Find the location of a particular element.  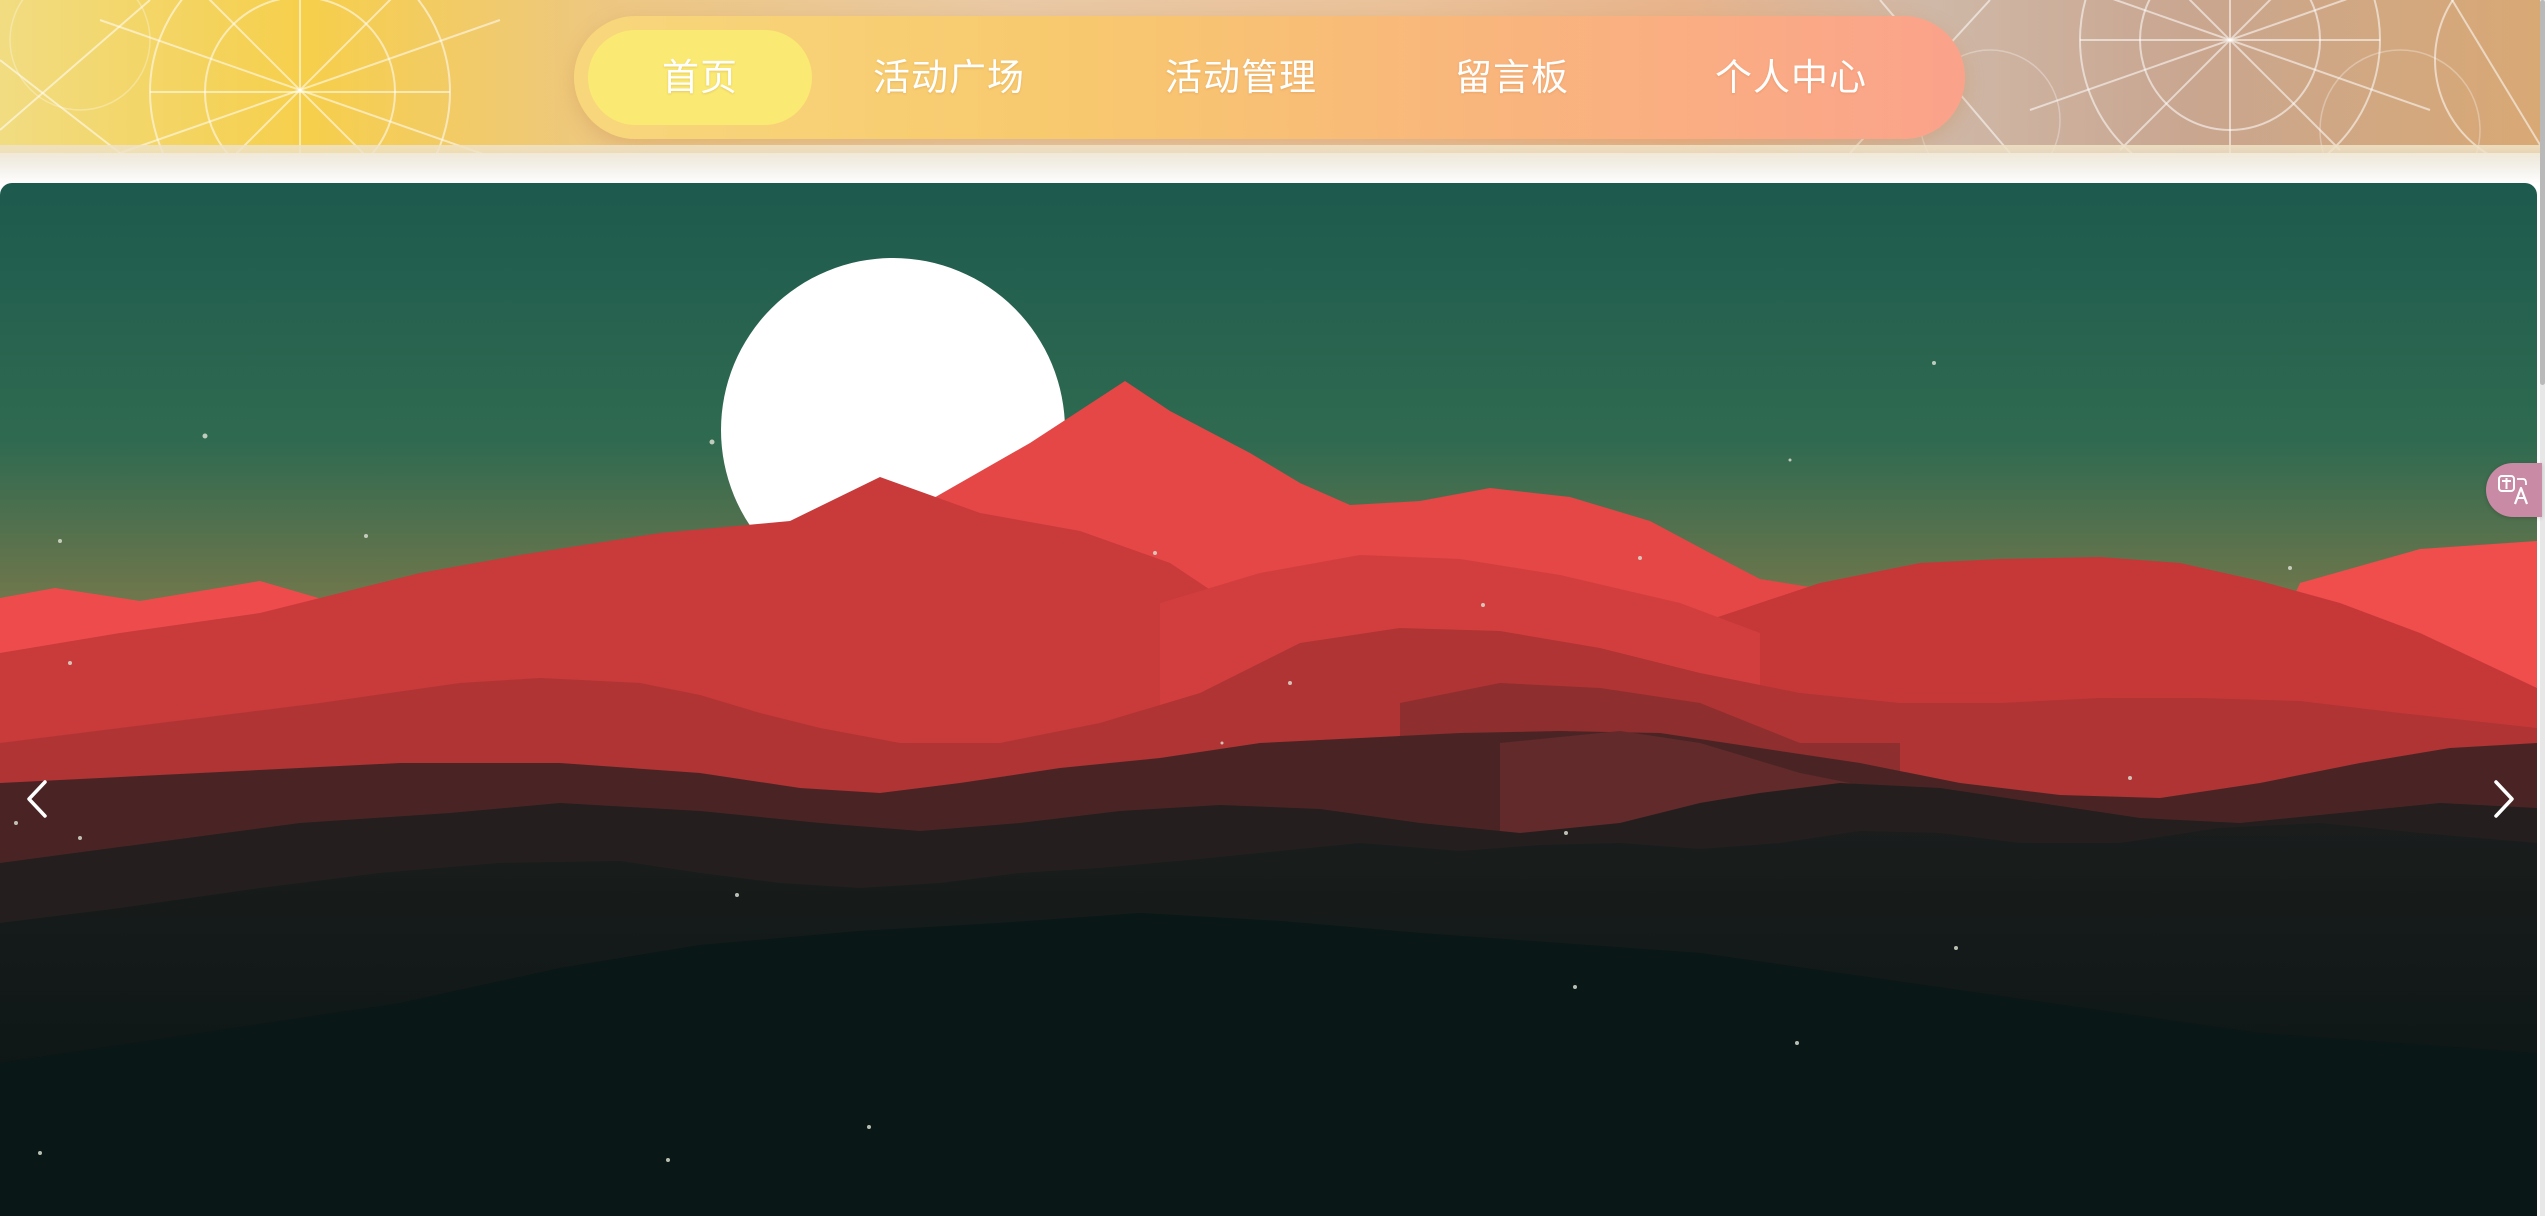

translate-icon is located at coordinates (2513, 490).